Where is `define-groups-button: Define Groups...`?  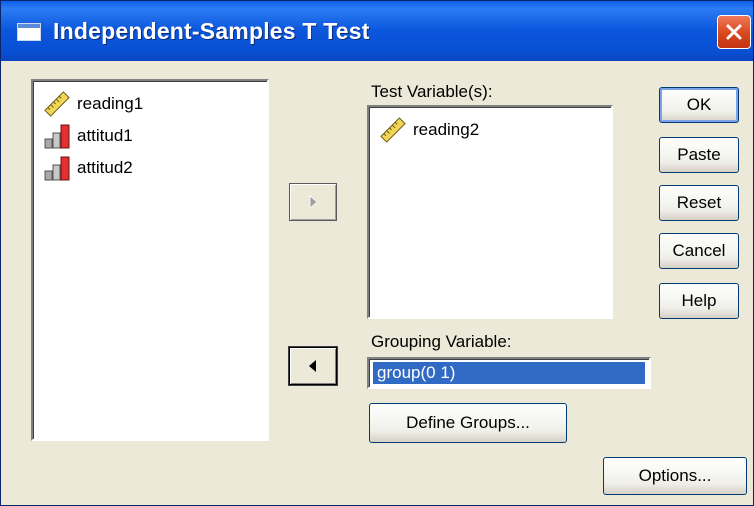
define-groups-button: Define Groups... is located at coordinates (468, 423).